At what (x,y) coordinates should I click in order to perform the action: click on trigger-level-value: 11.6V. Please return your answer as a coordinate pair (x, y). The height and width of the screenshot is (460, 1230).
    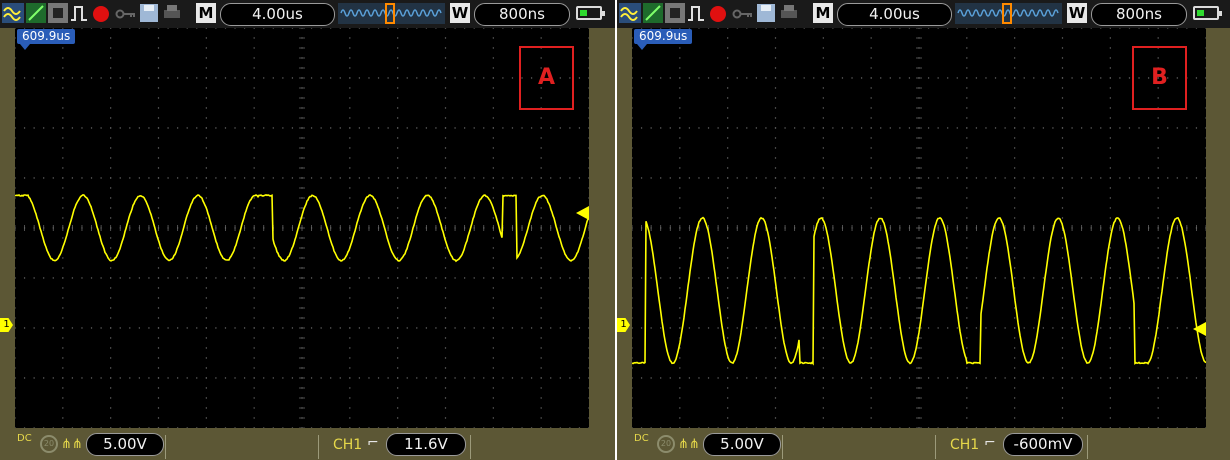
    Looking at the image, I should click on (426, 444).